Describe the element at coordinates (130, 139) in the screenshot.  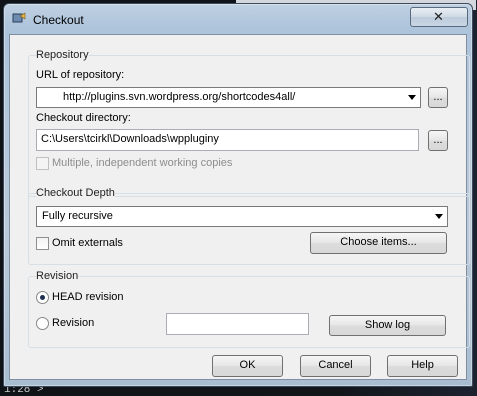
I see `checkout-directory-value: C:\Users\tcirkl\Downloads\wppluginy` at that location.